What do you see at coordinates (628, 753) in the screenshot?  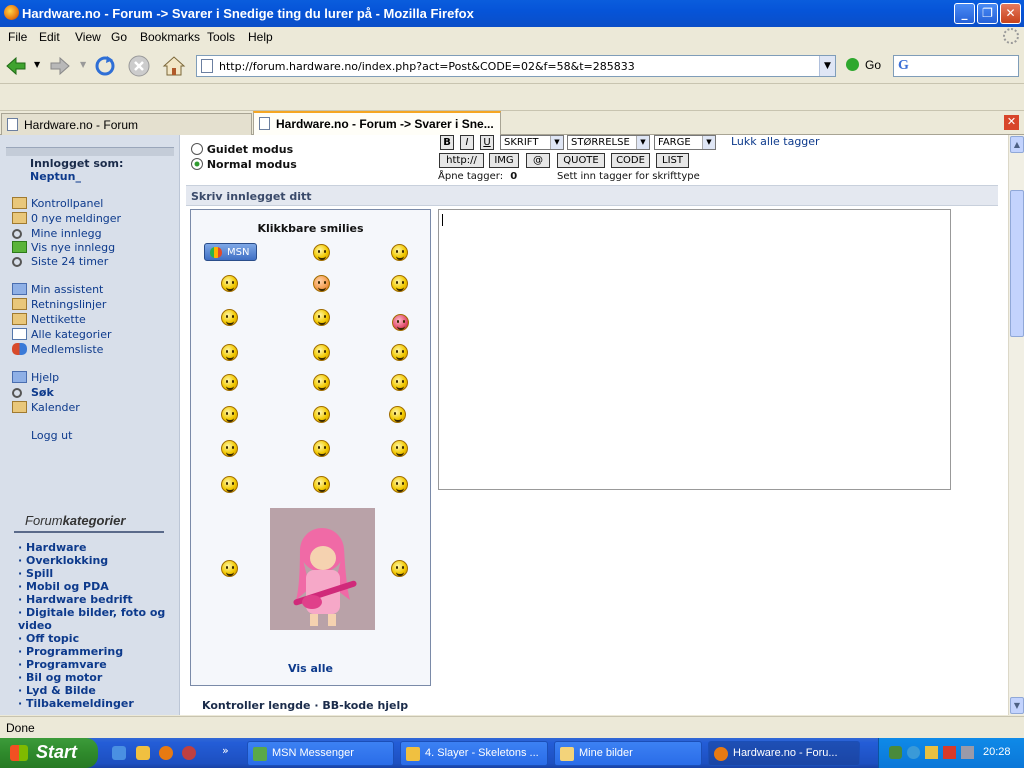 I see `taskbar-item-mine-bilder: Mine bilder` at bounding box center [628, 753].